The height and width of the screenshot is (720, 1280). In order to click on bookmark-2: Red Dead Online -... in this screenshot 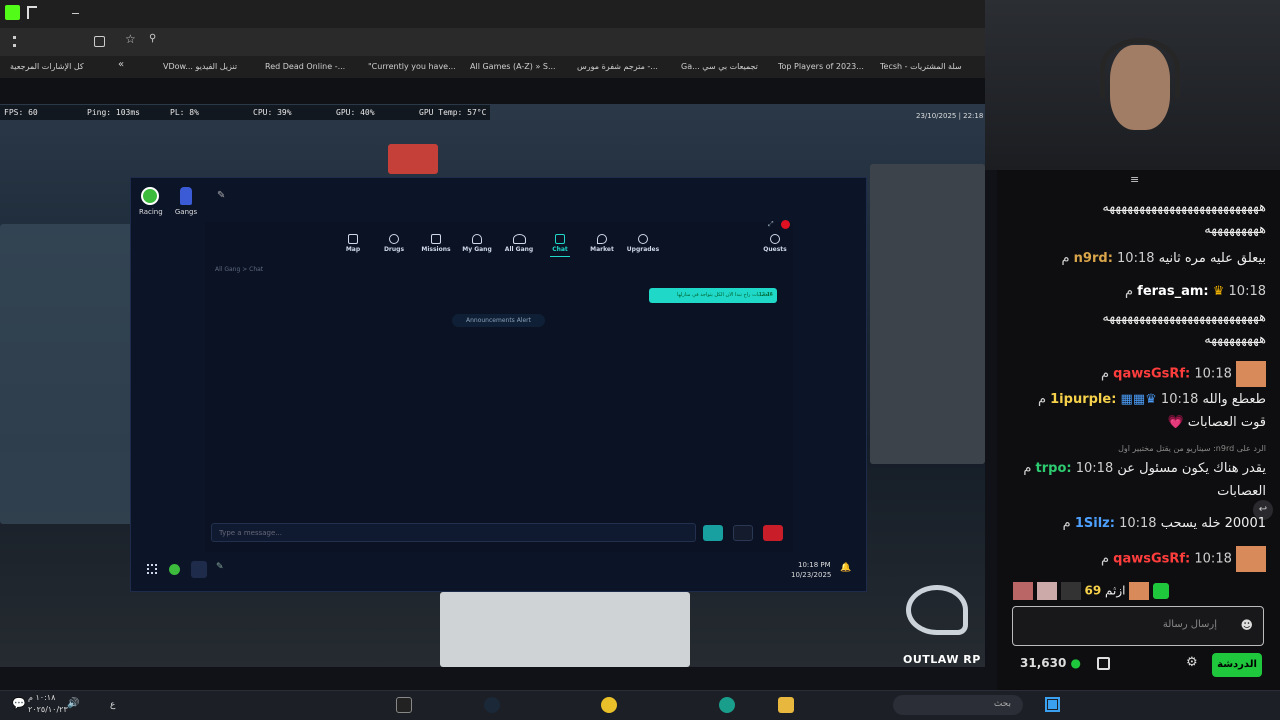, I will do `click(305, 66)`.